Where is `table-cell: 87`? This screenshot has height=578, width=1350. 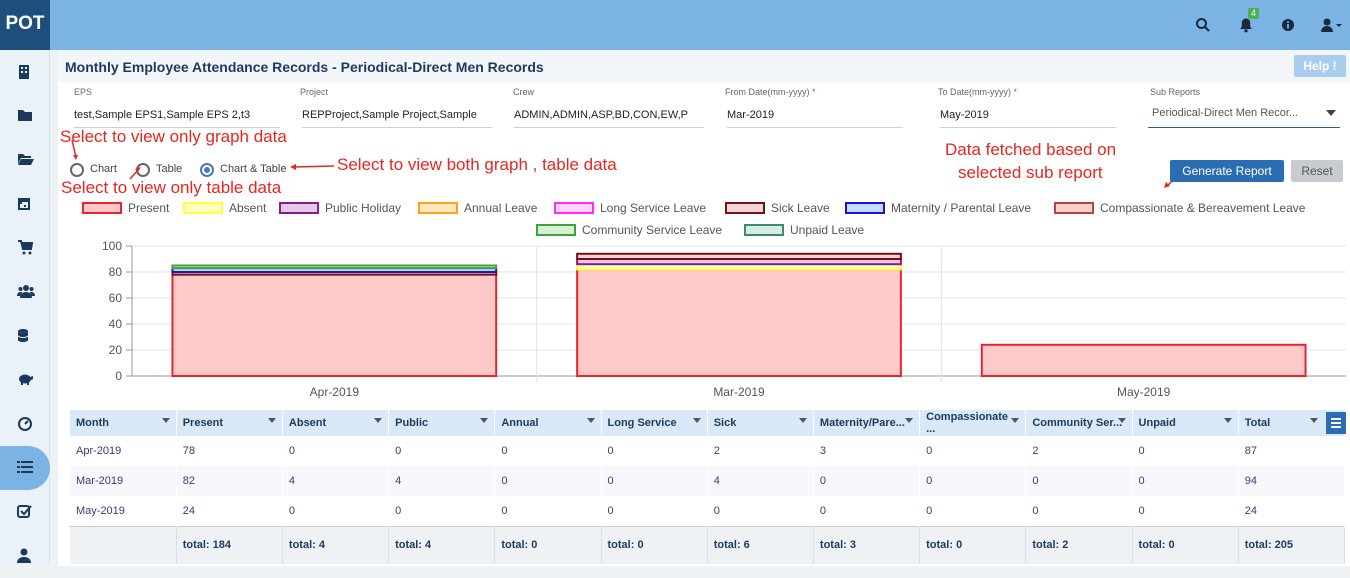 table-cell: 87 is located at coordinates (1292, 451).